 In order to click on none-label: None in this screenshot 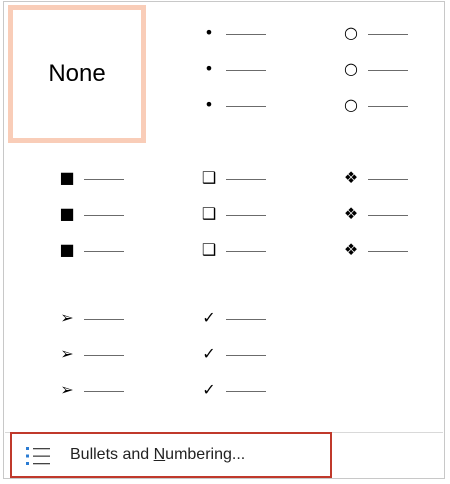, I will do `click(77, 73)`.